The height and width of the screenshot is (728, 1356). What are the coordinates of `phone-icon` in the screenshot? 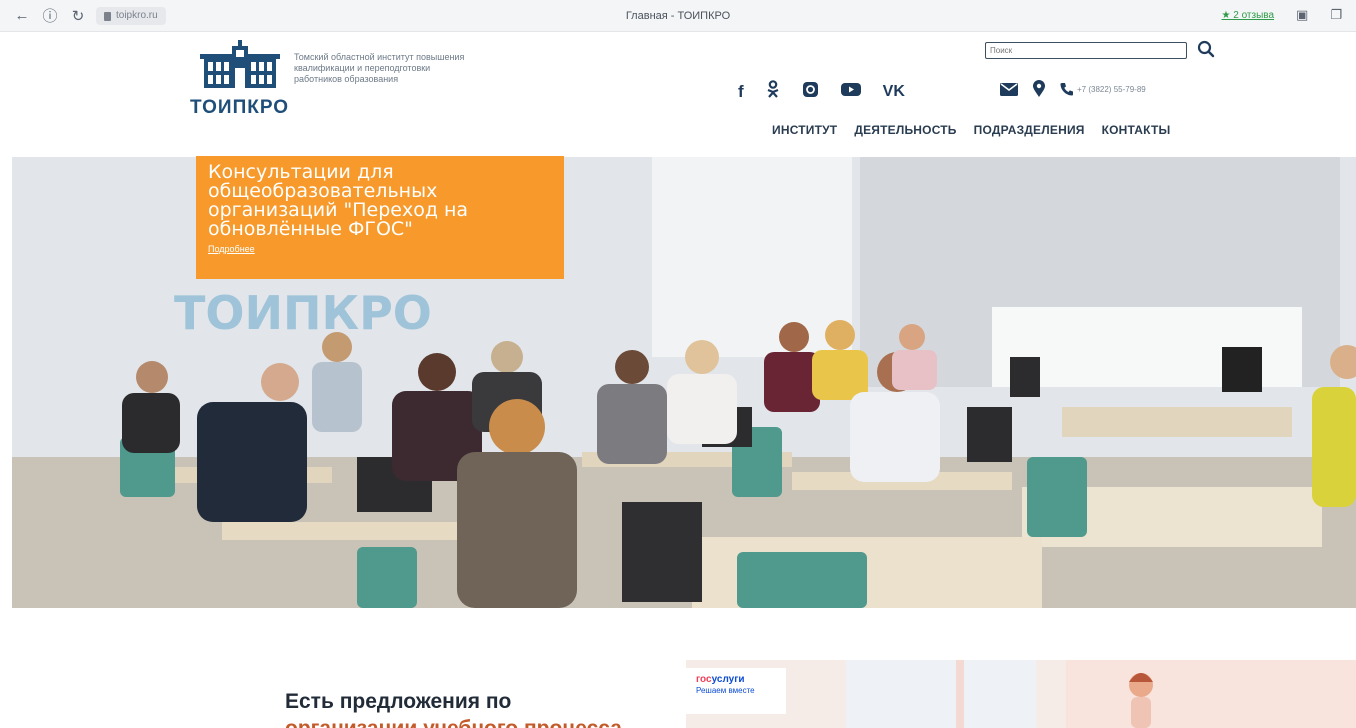 It's located at (1067, 89).